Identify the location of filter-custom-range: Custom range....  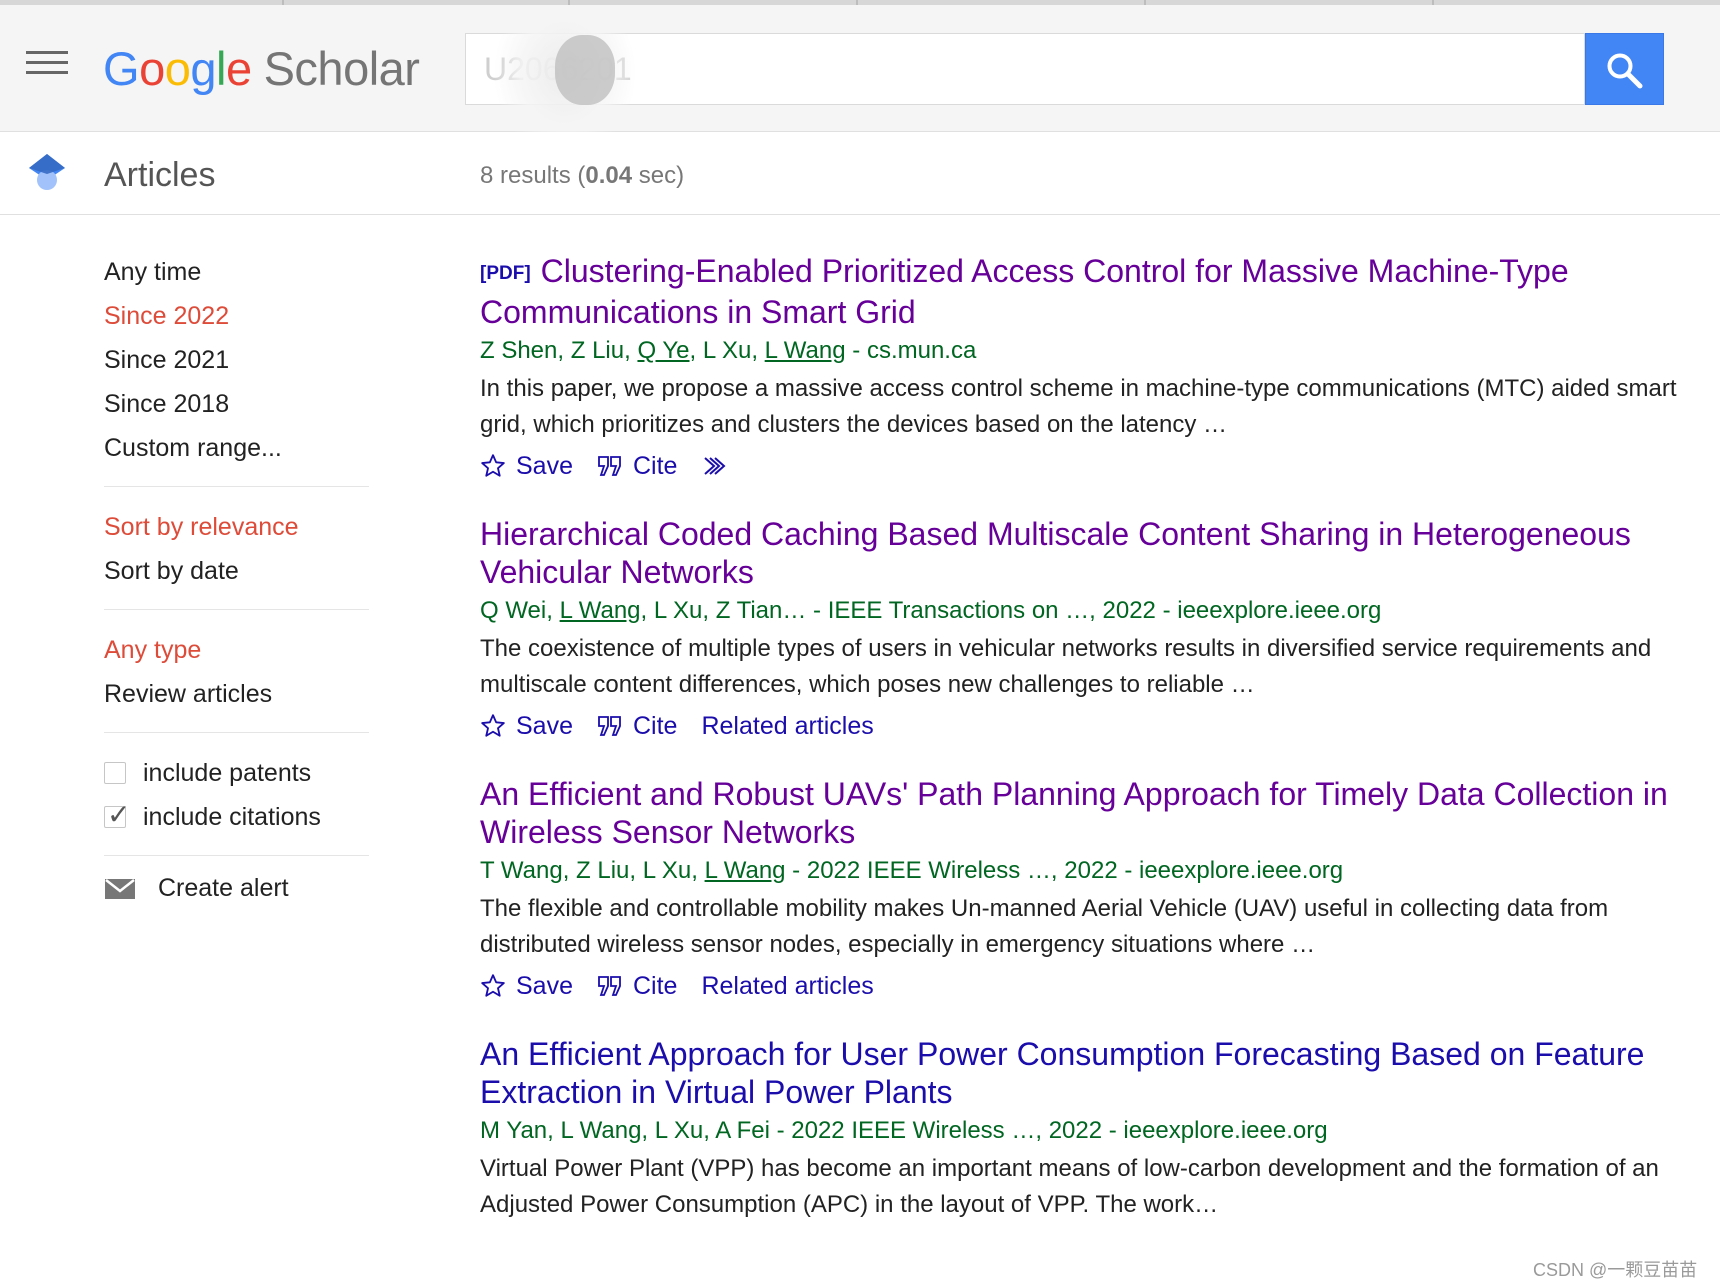
(236, 448).